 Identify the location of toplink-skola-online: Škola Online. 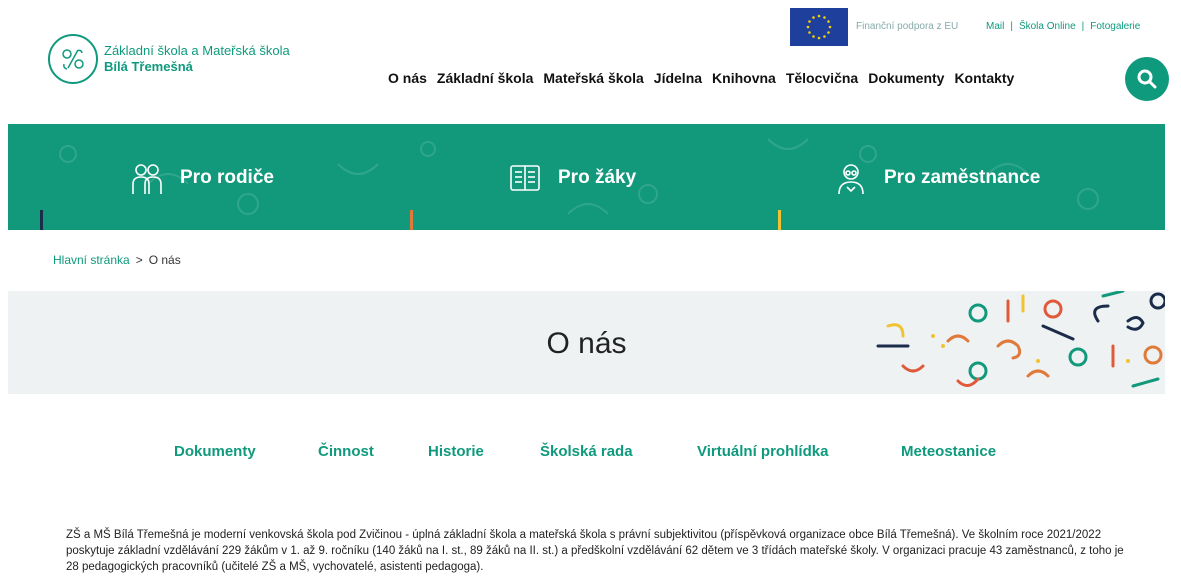
(1047, 26).